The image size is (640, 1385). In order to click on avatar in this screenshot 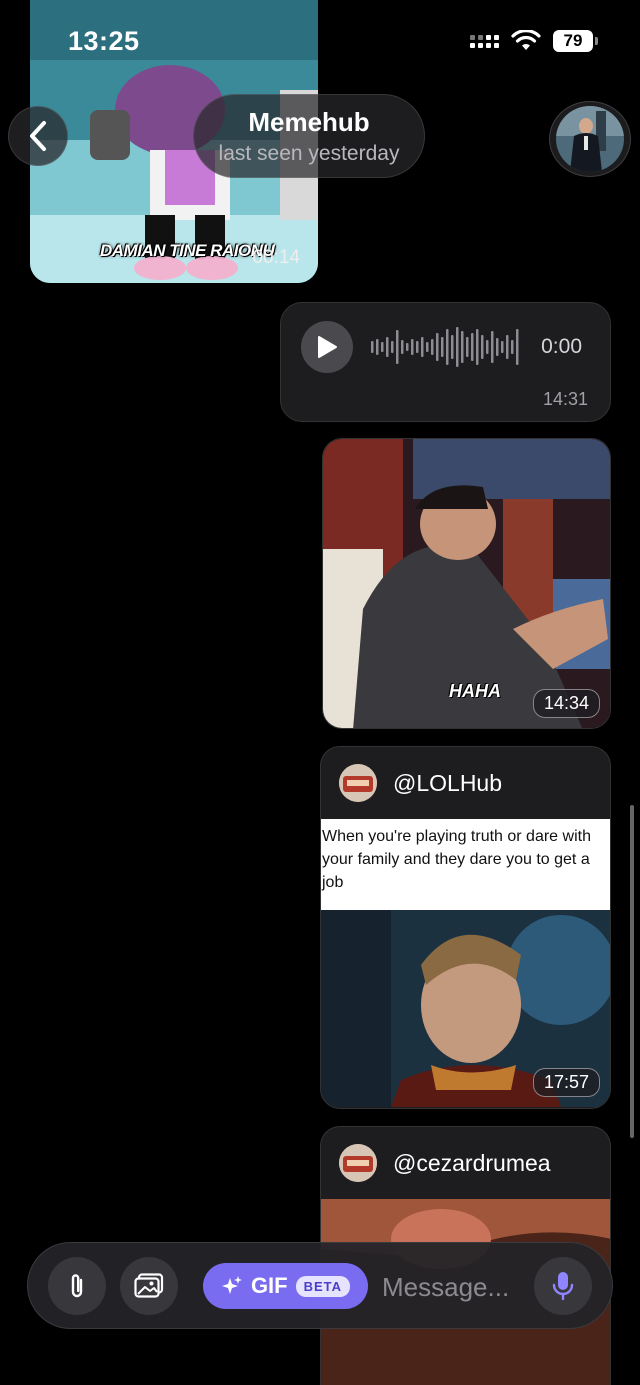, I will do `click(590, 139)`.